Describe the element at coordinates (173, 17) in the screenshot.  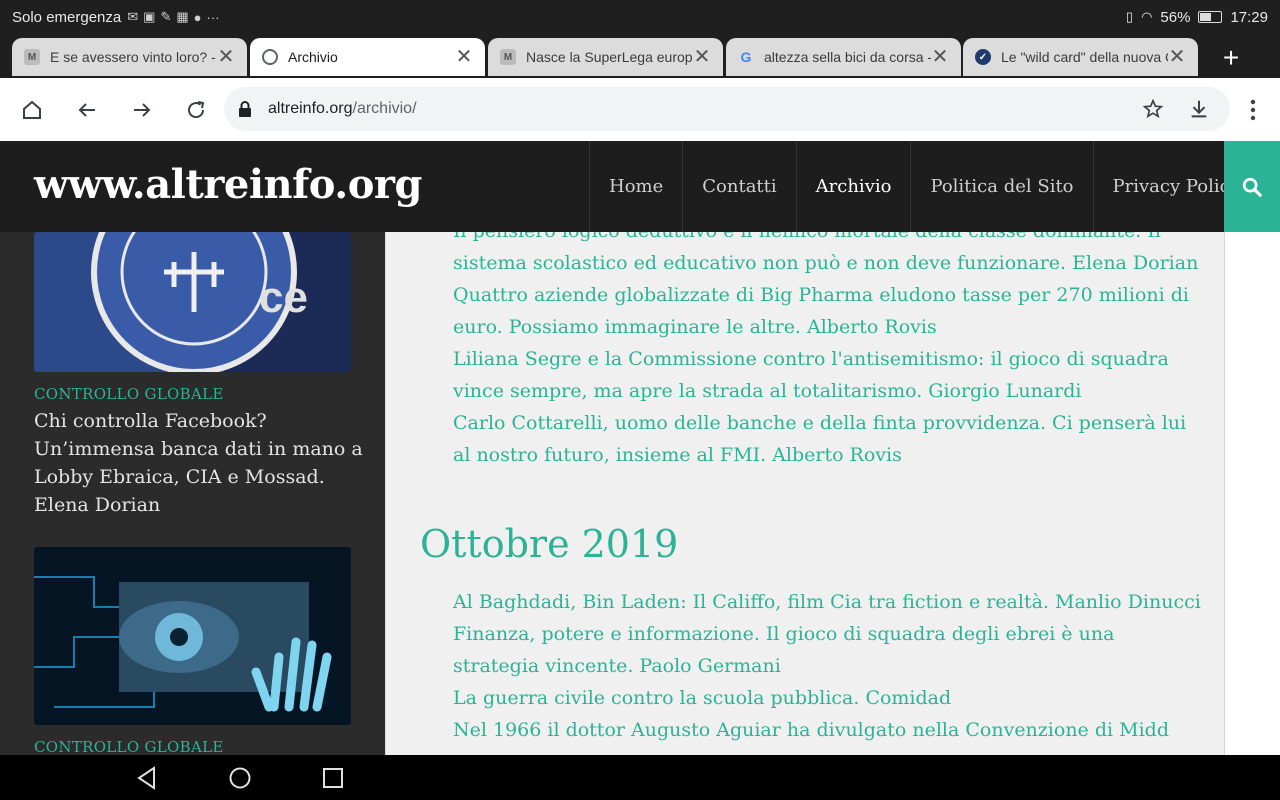
I see `notification-icons: ✉ ▣ ✎ ▦ ● ···` at that location.